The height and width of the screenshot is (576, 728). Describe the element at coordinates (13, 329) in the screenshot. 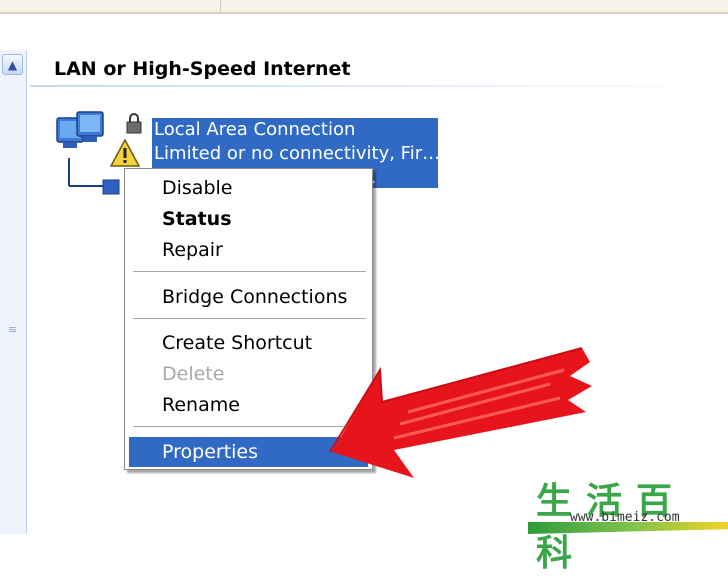

I see `scroll-grip-icon: ≡` at that location.